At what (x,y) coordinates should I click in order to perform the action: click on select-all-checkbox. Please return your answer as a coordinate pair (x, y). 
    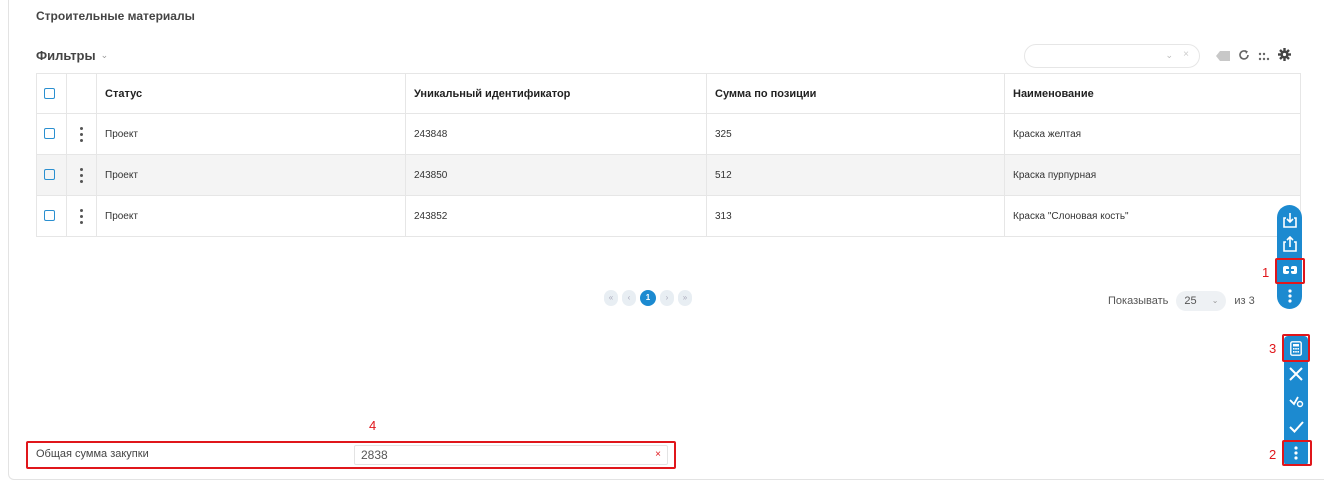
    Looking at the image, I should click on (49, 94).